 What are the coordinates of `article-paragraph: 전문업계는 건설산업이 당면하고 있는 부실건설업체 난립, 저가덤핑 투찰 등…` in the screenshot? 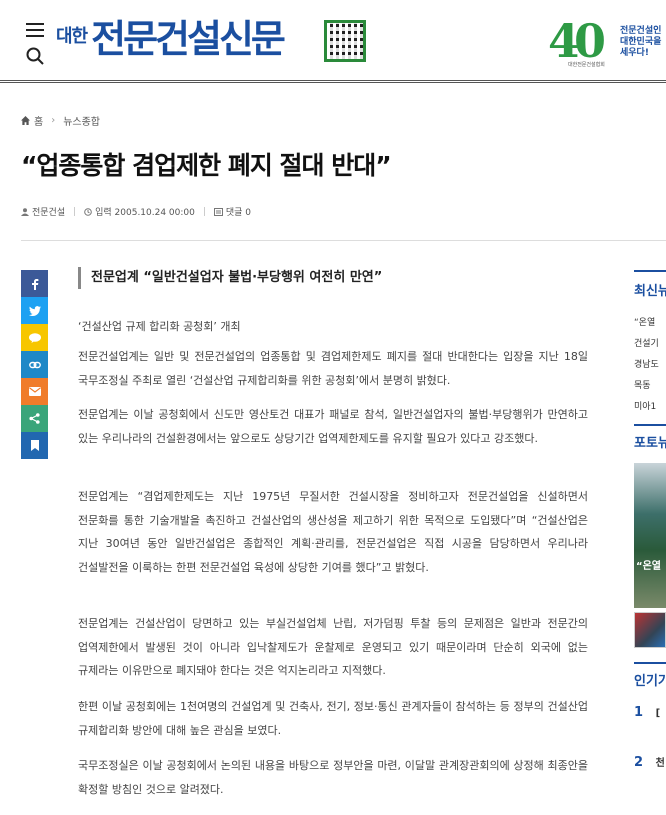 It's located at (333, 647).